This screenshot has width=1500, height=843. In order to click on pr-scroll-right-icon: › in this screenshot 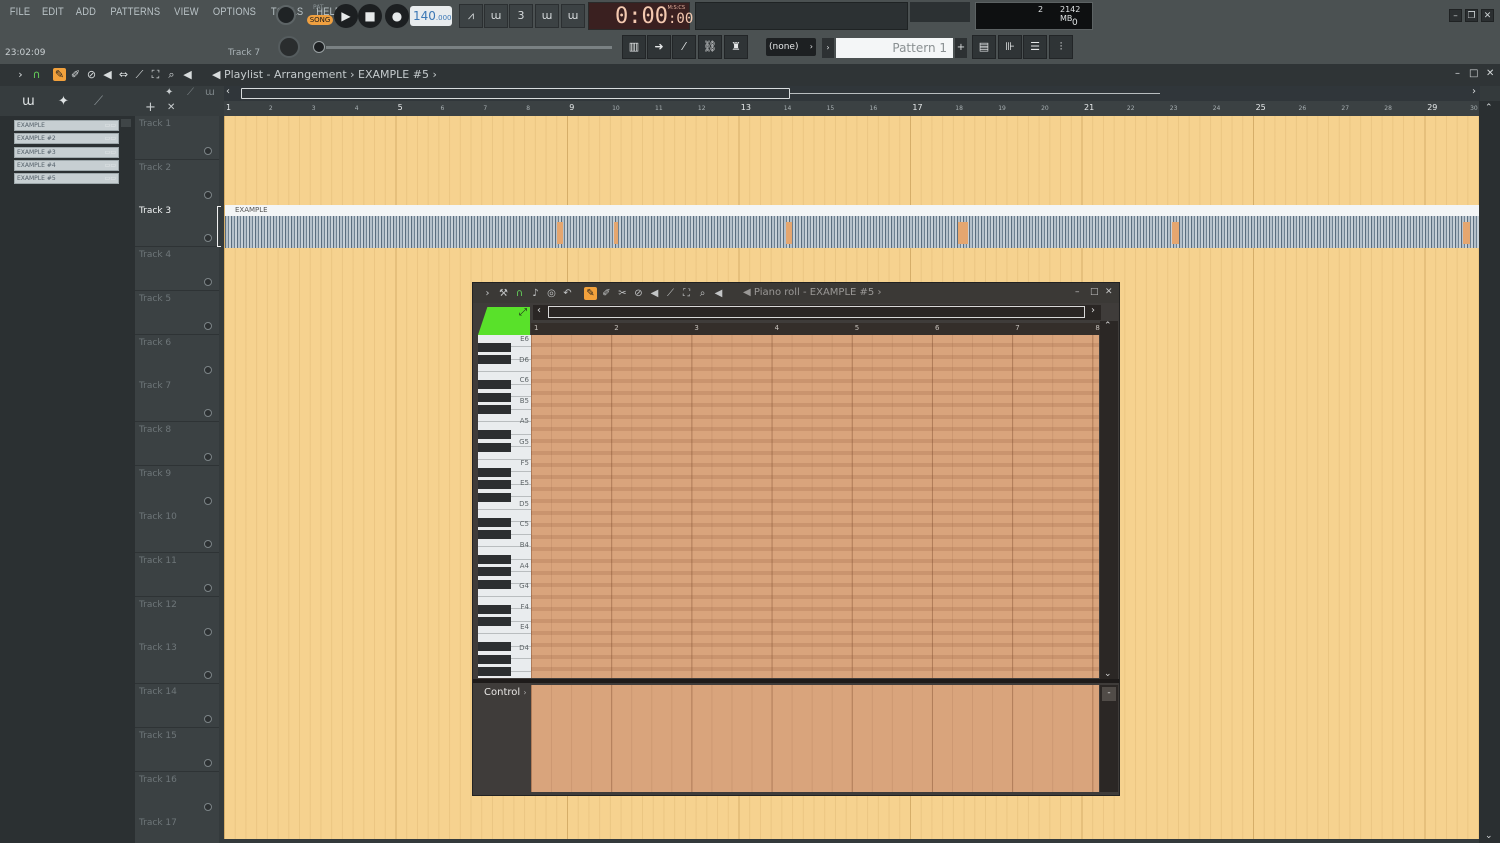, I will do `click(1093, 310)`.